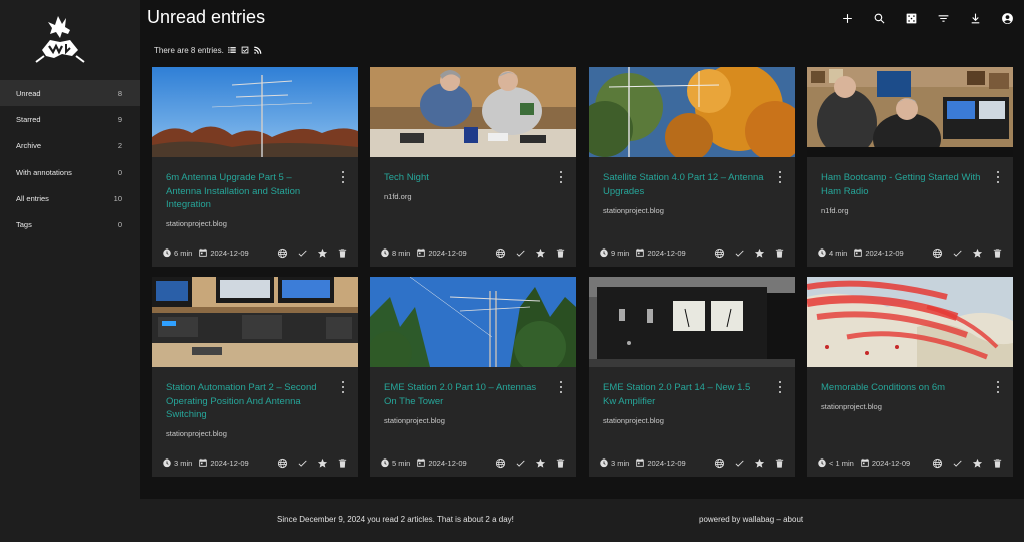 The height and width of the screenshot is (542, 1024). Describe the element at coordinates (473, 253) in the screenshot. I see `entry-footer: 8 min 2024-12-09` at that location.